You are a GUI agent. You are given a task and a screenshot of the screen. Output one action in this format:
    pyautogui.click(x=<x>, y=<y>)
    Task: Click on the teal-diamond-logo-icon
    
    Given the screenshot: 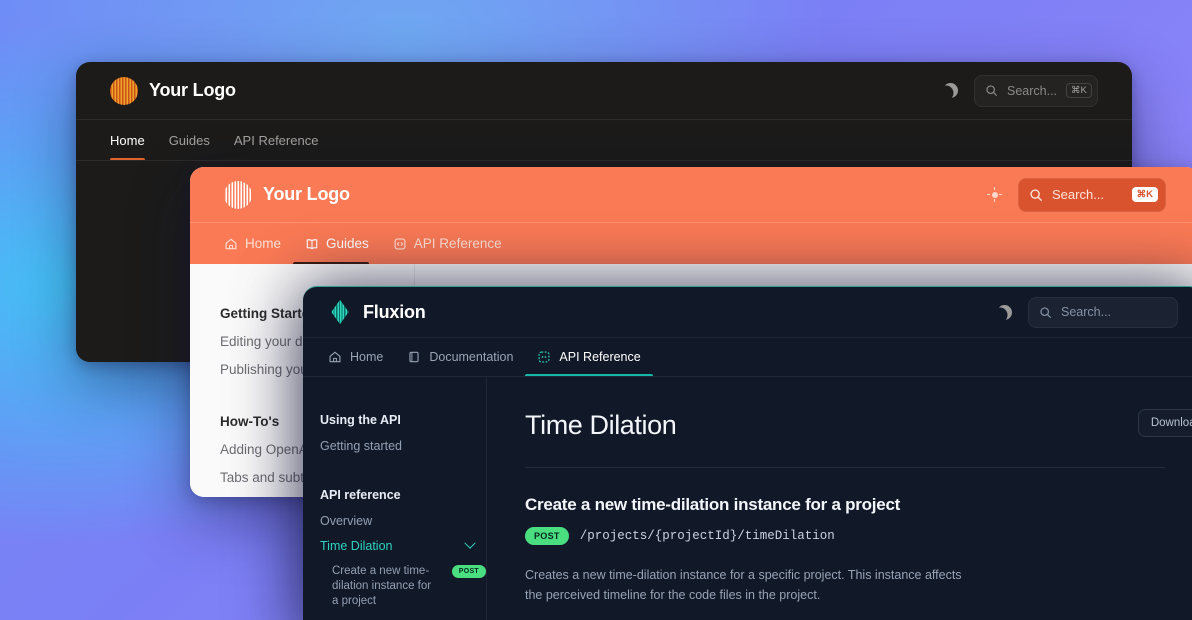 What is the action you would take?
    pyautogui.click(x=340, y=312)
    